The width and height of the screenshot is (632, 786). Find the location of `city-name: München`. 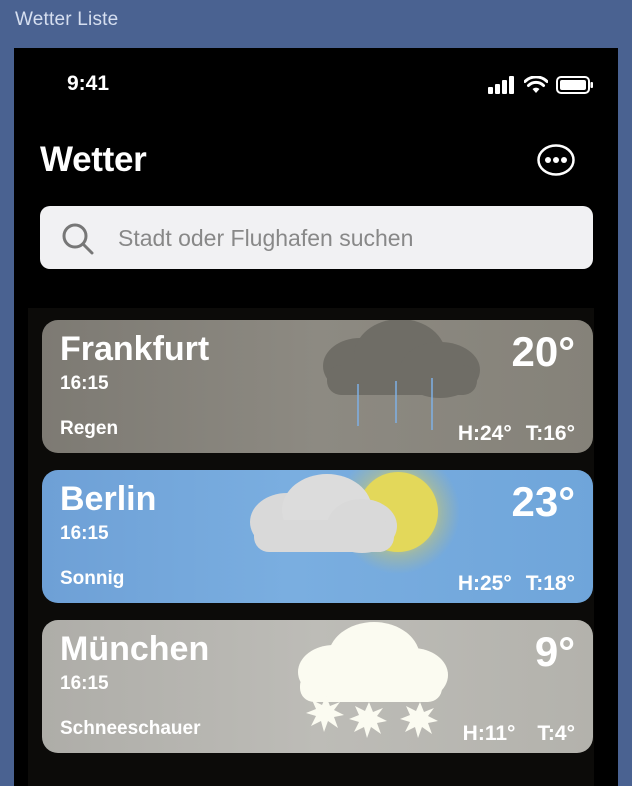

city-name: München is located at coordinates (135, 649).